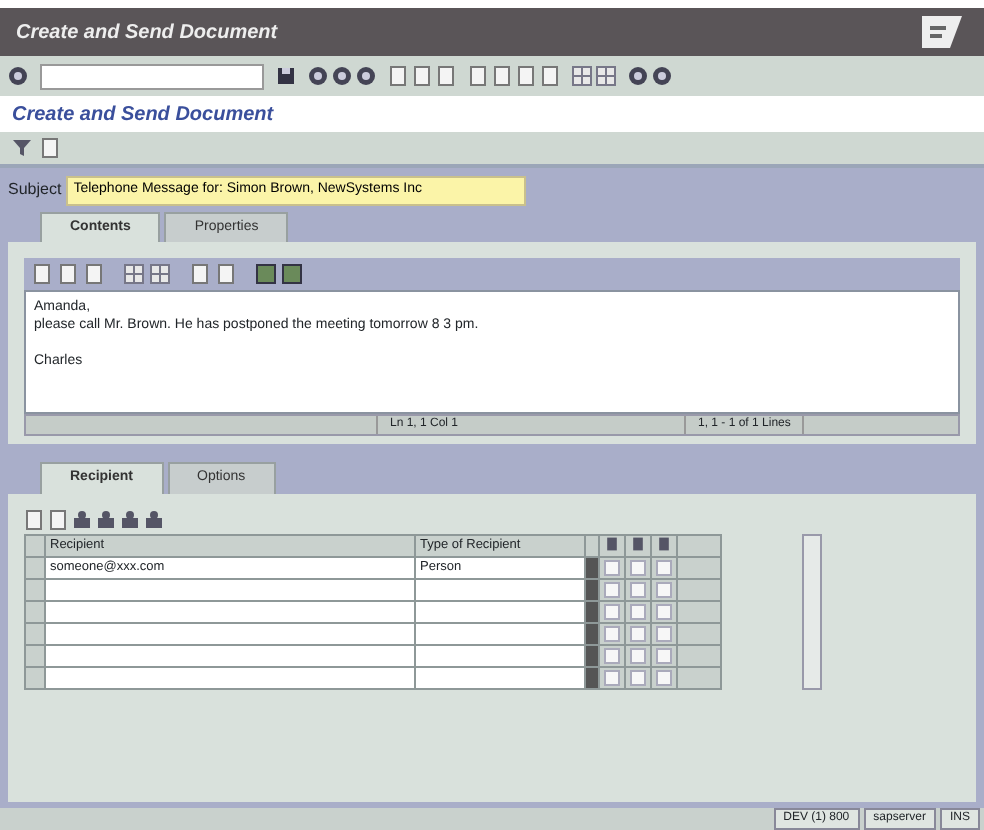 The width and height of the screenshot is (984, 830). What do you see at coordinates (152, 76) in the screenshot?
I see `command-field` at bounding box center [152, 76].